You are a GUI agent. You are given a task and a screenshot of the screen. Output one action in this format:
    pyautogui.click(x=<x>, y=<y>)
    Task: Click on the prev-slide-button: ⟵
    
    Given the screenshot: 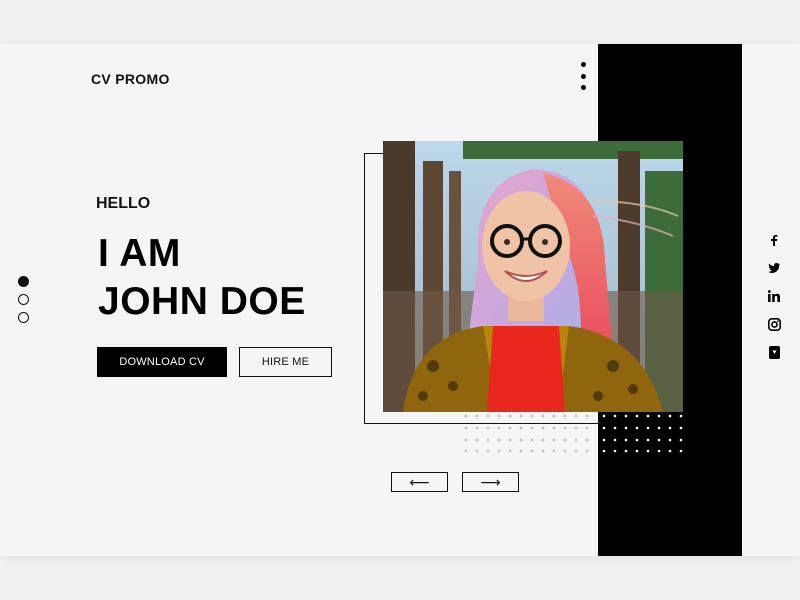 What is the action you would take?
    pyautogui.click(x=419, y=482)
    